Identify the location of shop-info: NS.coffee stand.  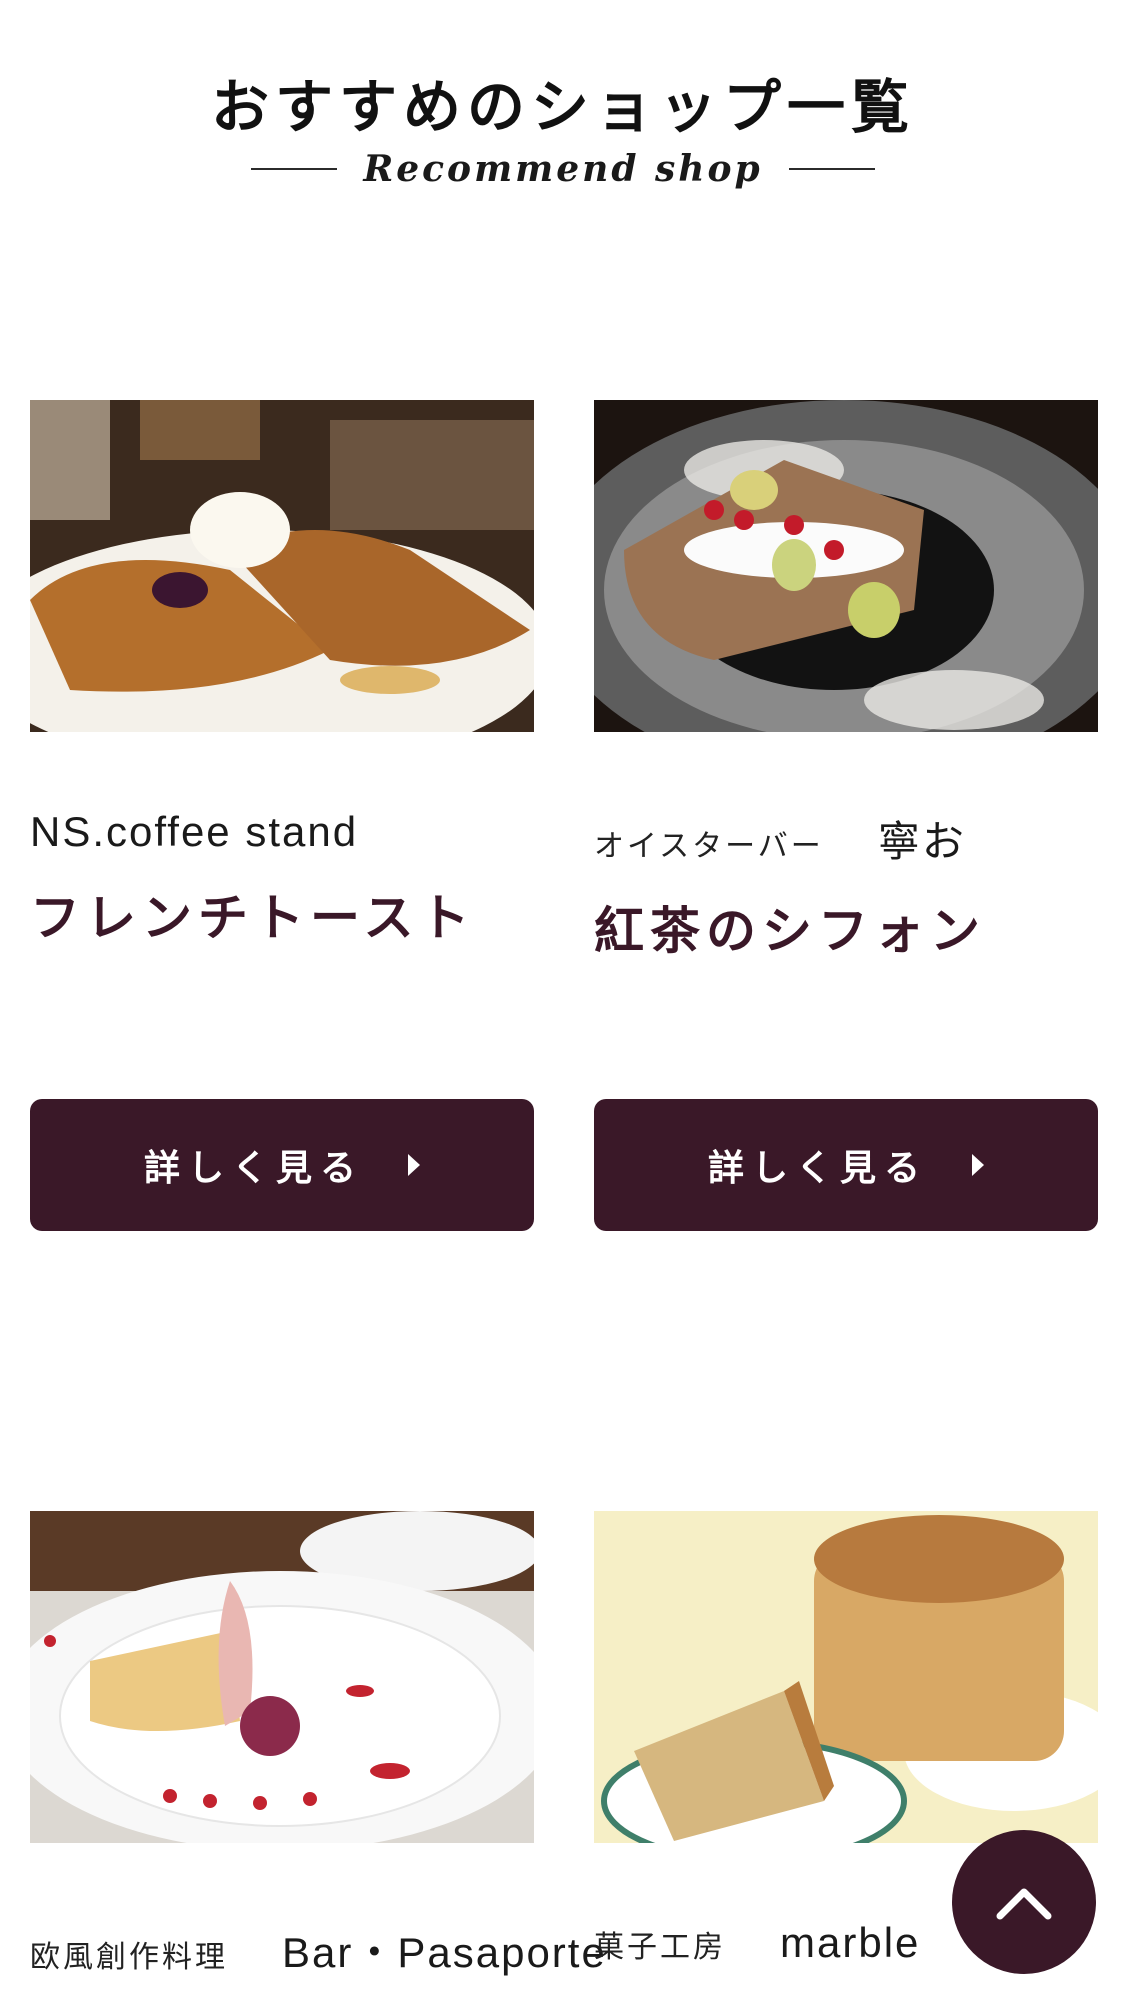
(282, 832).